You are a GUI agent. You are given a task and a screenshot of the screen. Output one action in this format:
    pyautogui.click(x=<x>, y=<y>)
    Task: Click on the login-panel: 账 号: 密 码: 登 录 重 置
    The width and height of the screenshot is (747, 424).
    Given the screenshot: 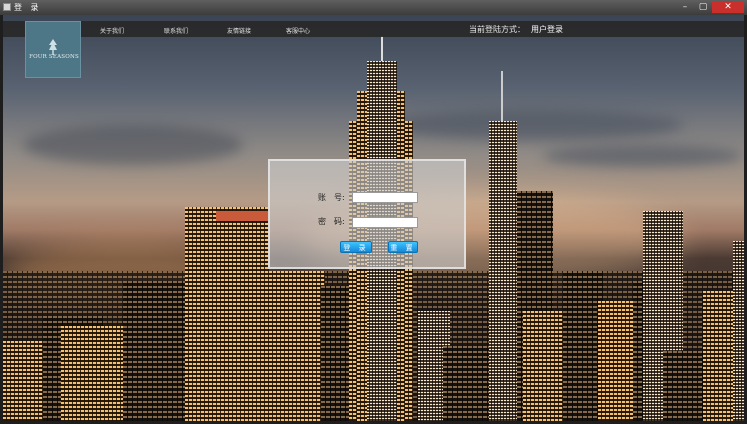 What is the action you would take?
    pyautogui.click(x=367, y=214)
    